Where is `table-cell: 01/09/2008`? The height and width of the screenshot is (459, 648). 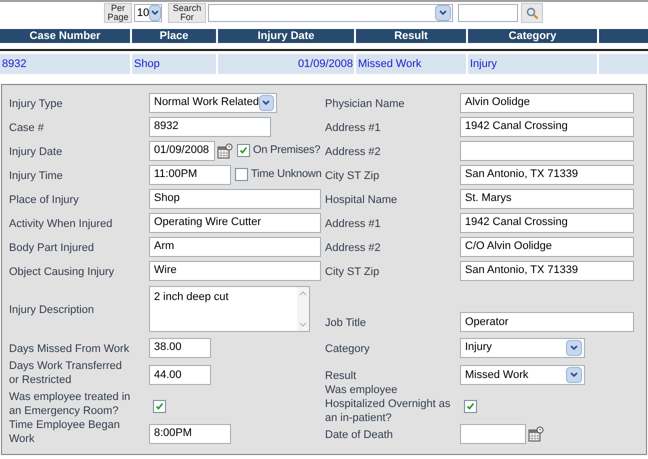
table-cell: 01/09/2008 is located at coordinates (286, 64).